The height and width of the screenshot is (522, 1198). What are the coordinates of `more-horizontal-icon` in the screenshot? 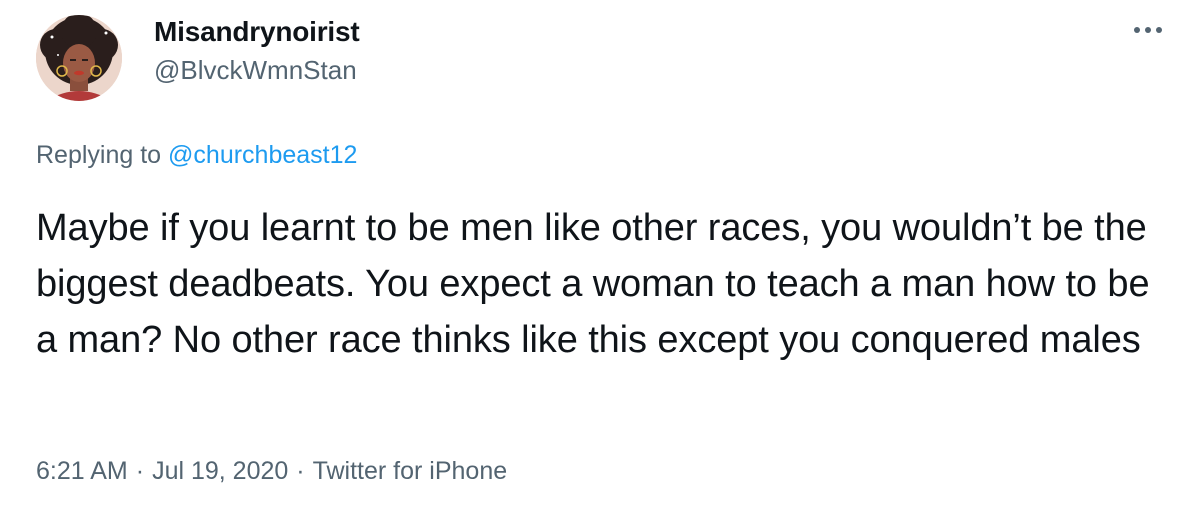 It's located at (1148, 30).